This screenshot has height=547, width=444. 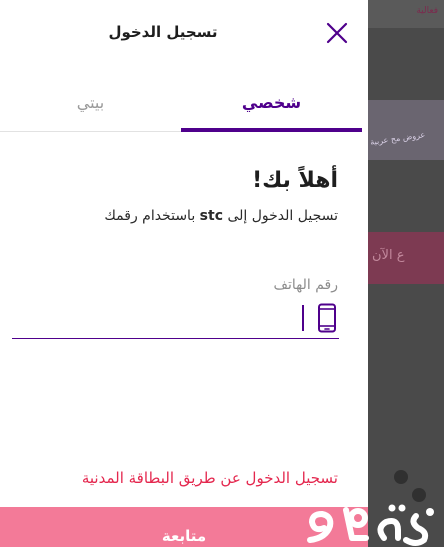 What do you see at coordinates (163, 32) in the screenshot?
I see `drawer-title: تسجيل الدخول` at bounding box center [163, 32].